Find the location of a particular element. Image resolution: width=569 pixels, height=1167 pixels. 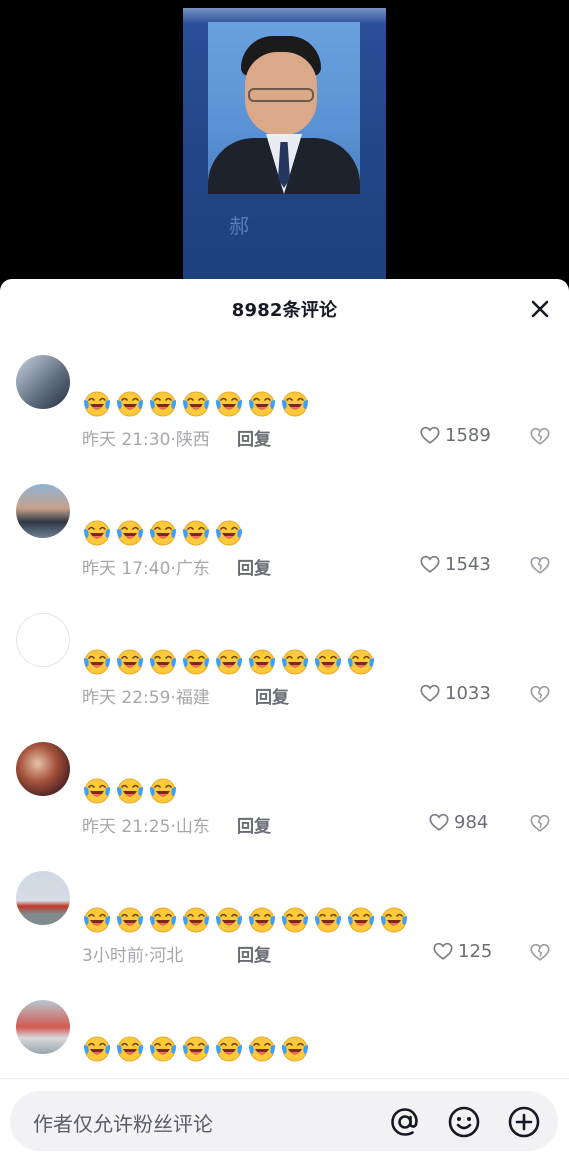

comment-item: 昨天 21:30·陕西 回复 1589 is located at coordinates (284, 415).